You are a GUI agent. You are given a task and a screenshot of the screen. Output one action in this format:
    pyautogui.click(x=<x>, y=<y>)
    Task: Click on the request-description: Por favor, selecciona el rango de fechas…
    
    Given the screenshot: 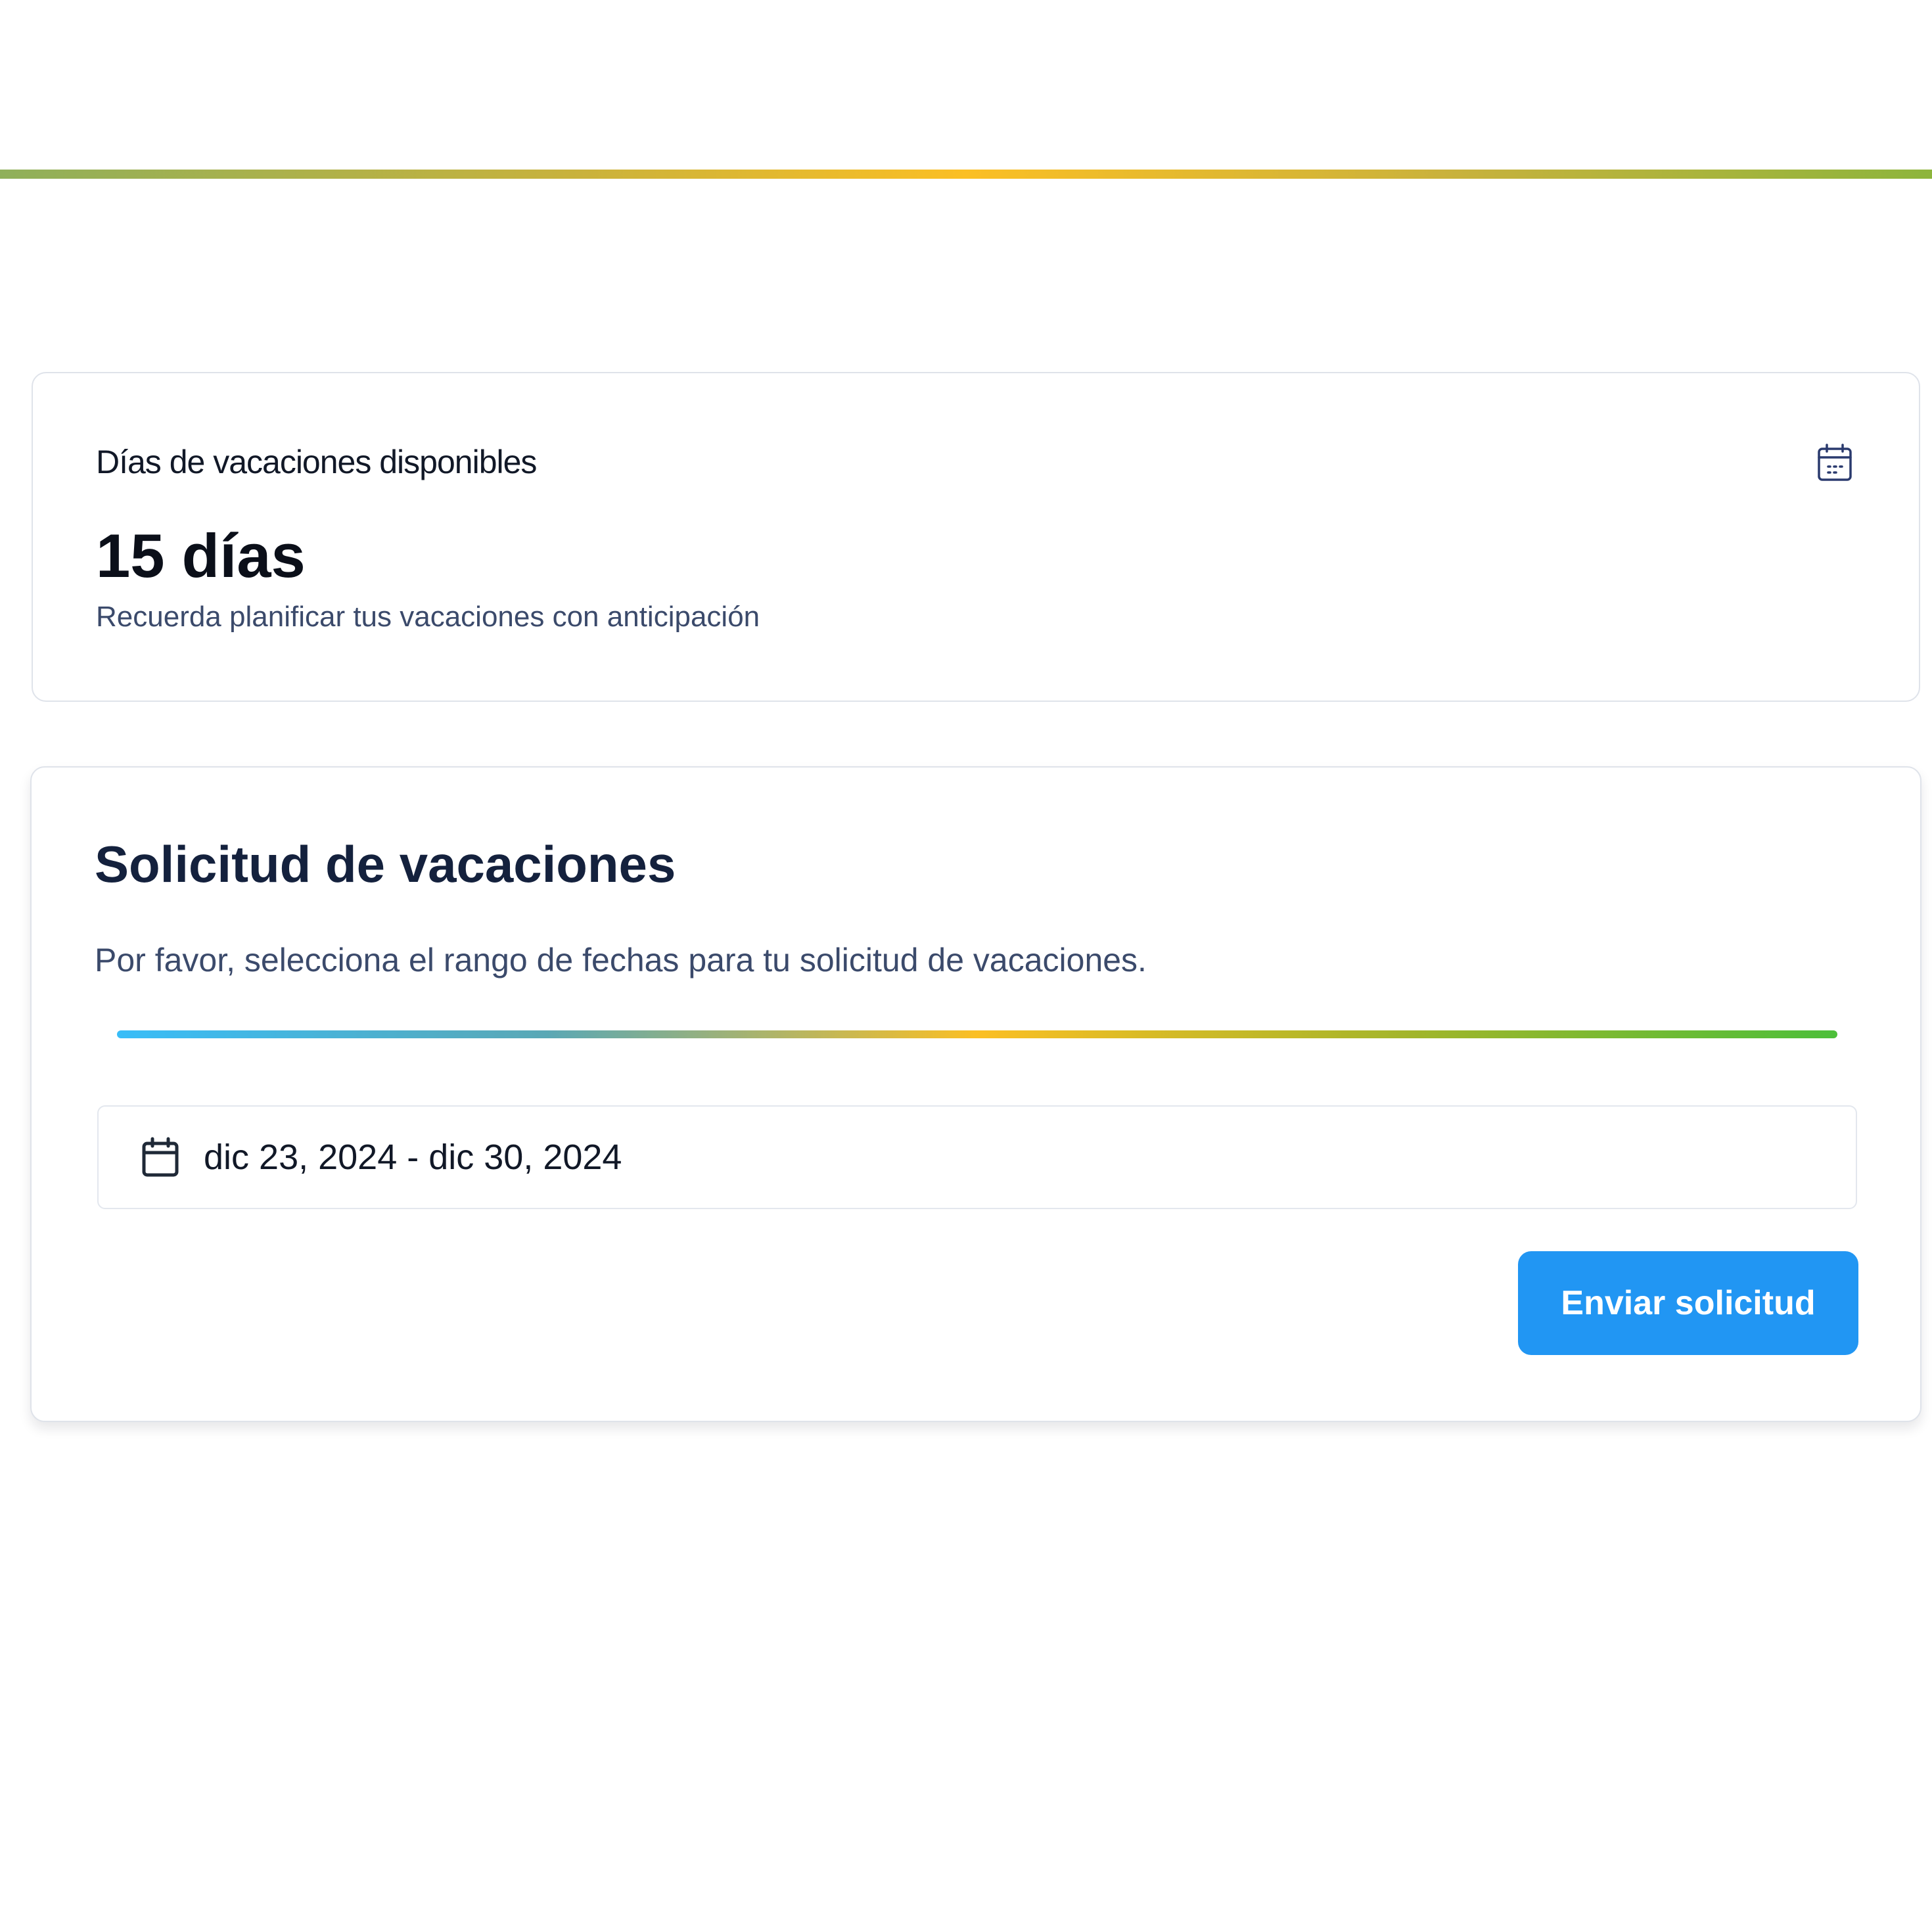 What is the action you would take?
    pyautogui.click(x=621, y=960)
    